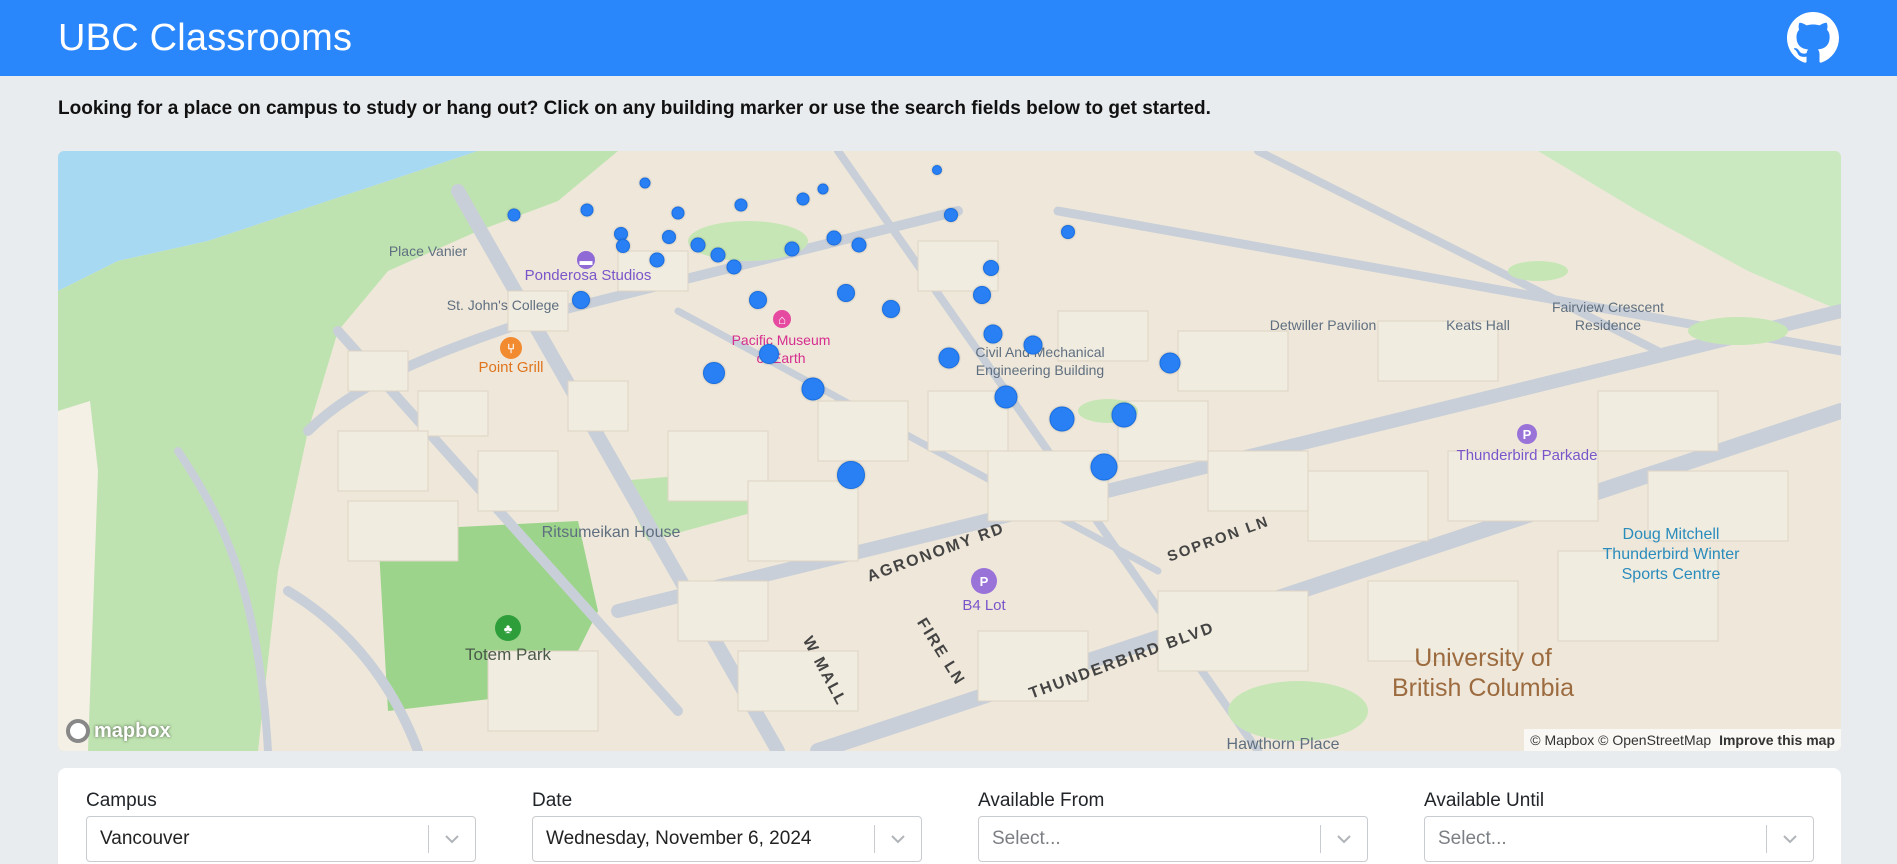 This screenshot has width=1897, height=864. Describe the element at coordinates (1483, 673) in the screenshot. I see `label-ubc: University of British Columbia` at that location.